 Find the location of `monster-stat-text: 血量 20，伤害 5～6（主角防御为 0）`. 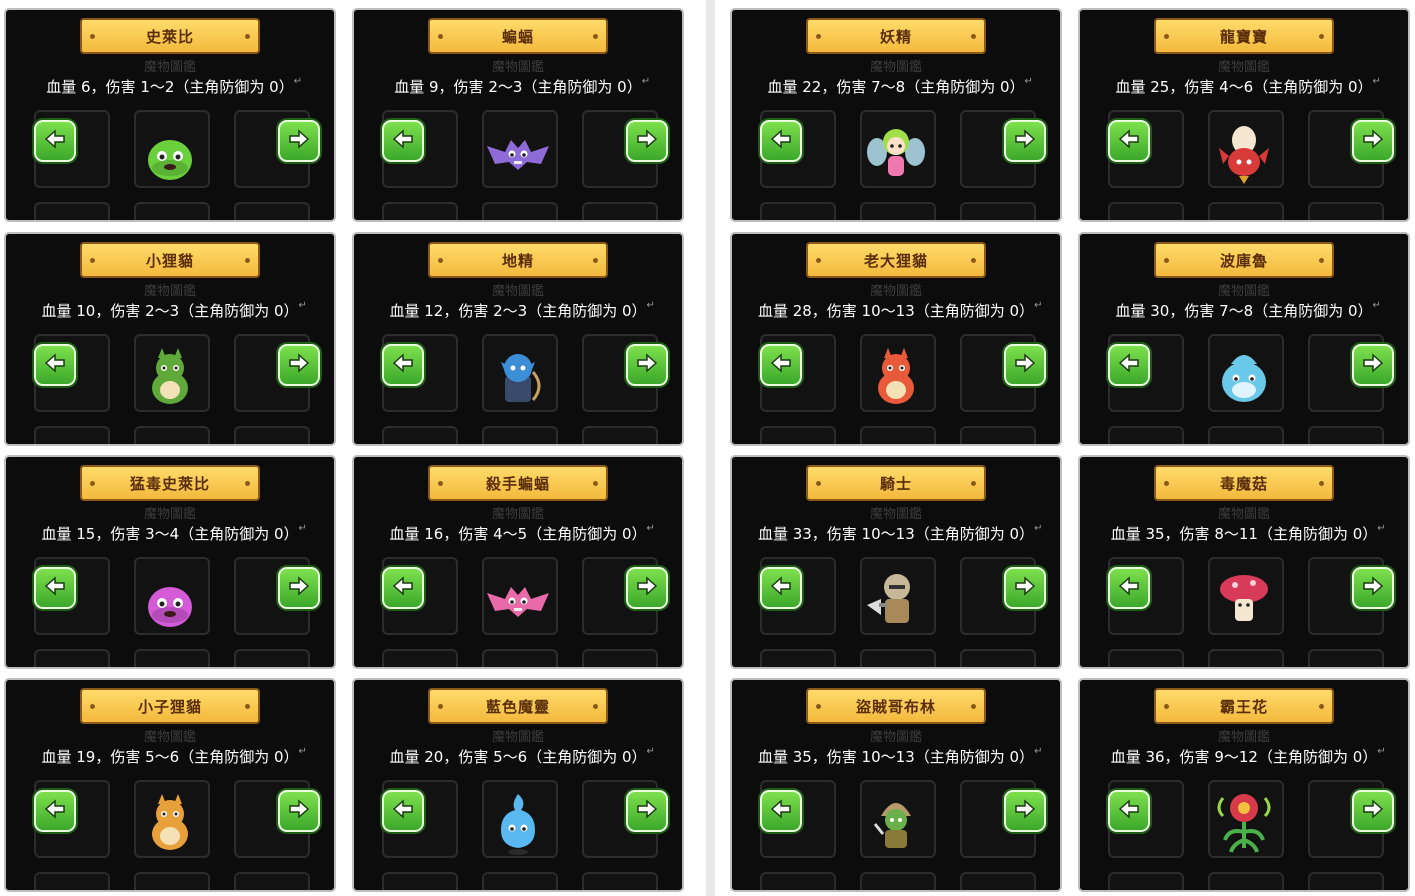

monster-stat-text: 血量 20，伤害 5～6（主角防御为 0） is located at coordinates (518, 757).